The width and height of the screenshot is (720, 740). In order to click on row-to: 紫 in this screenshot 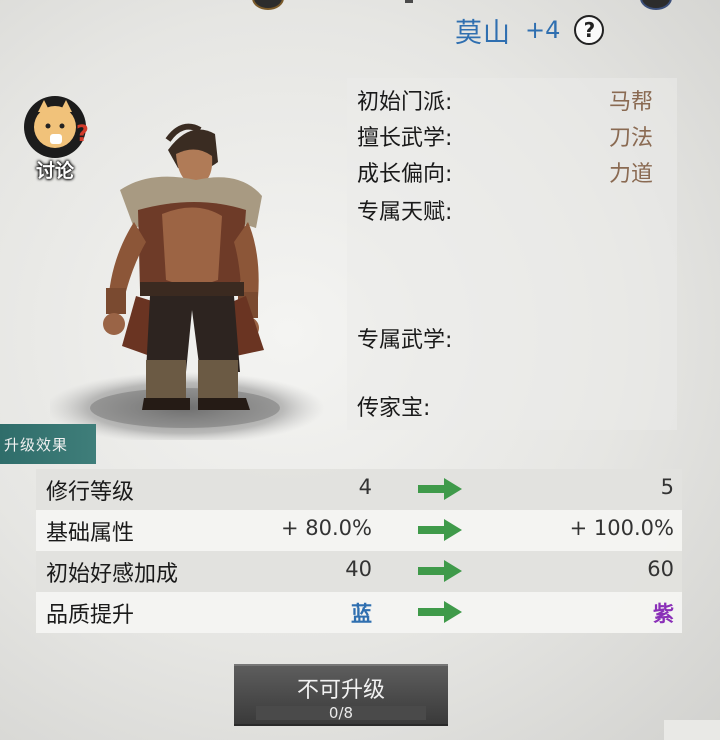, I will do `click(663, 614)`.